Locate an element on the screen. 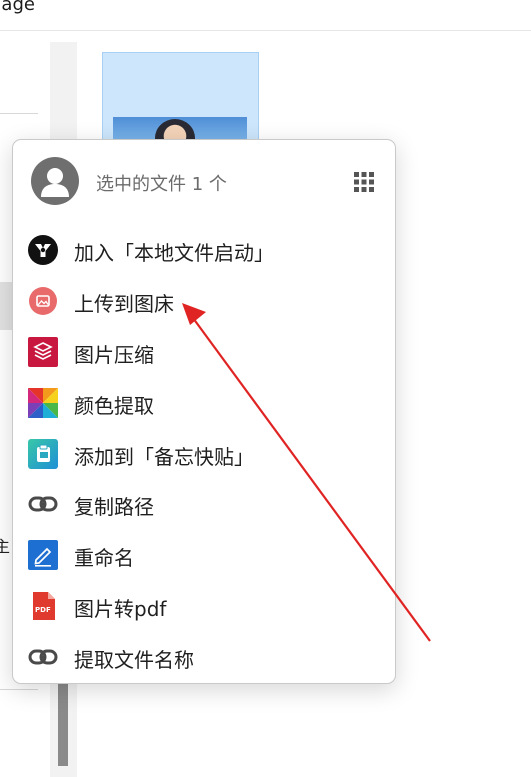  menu-item-image-compress: 图片压缩 is located at coordinates (204, 351).